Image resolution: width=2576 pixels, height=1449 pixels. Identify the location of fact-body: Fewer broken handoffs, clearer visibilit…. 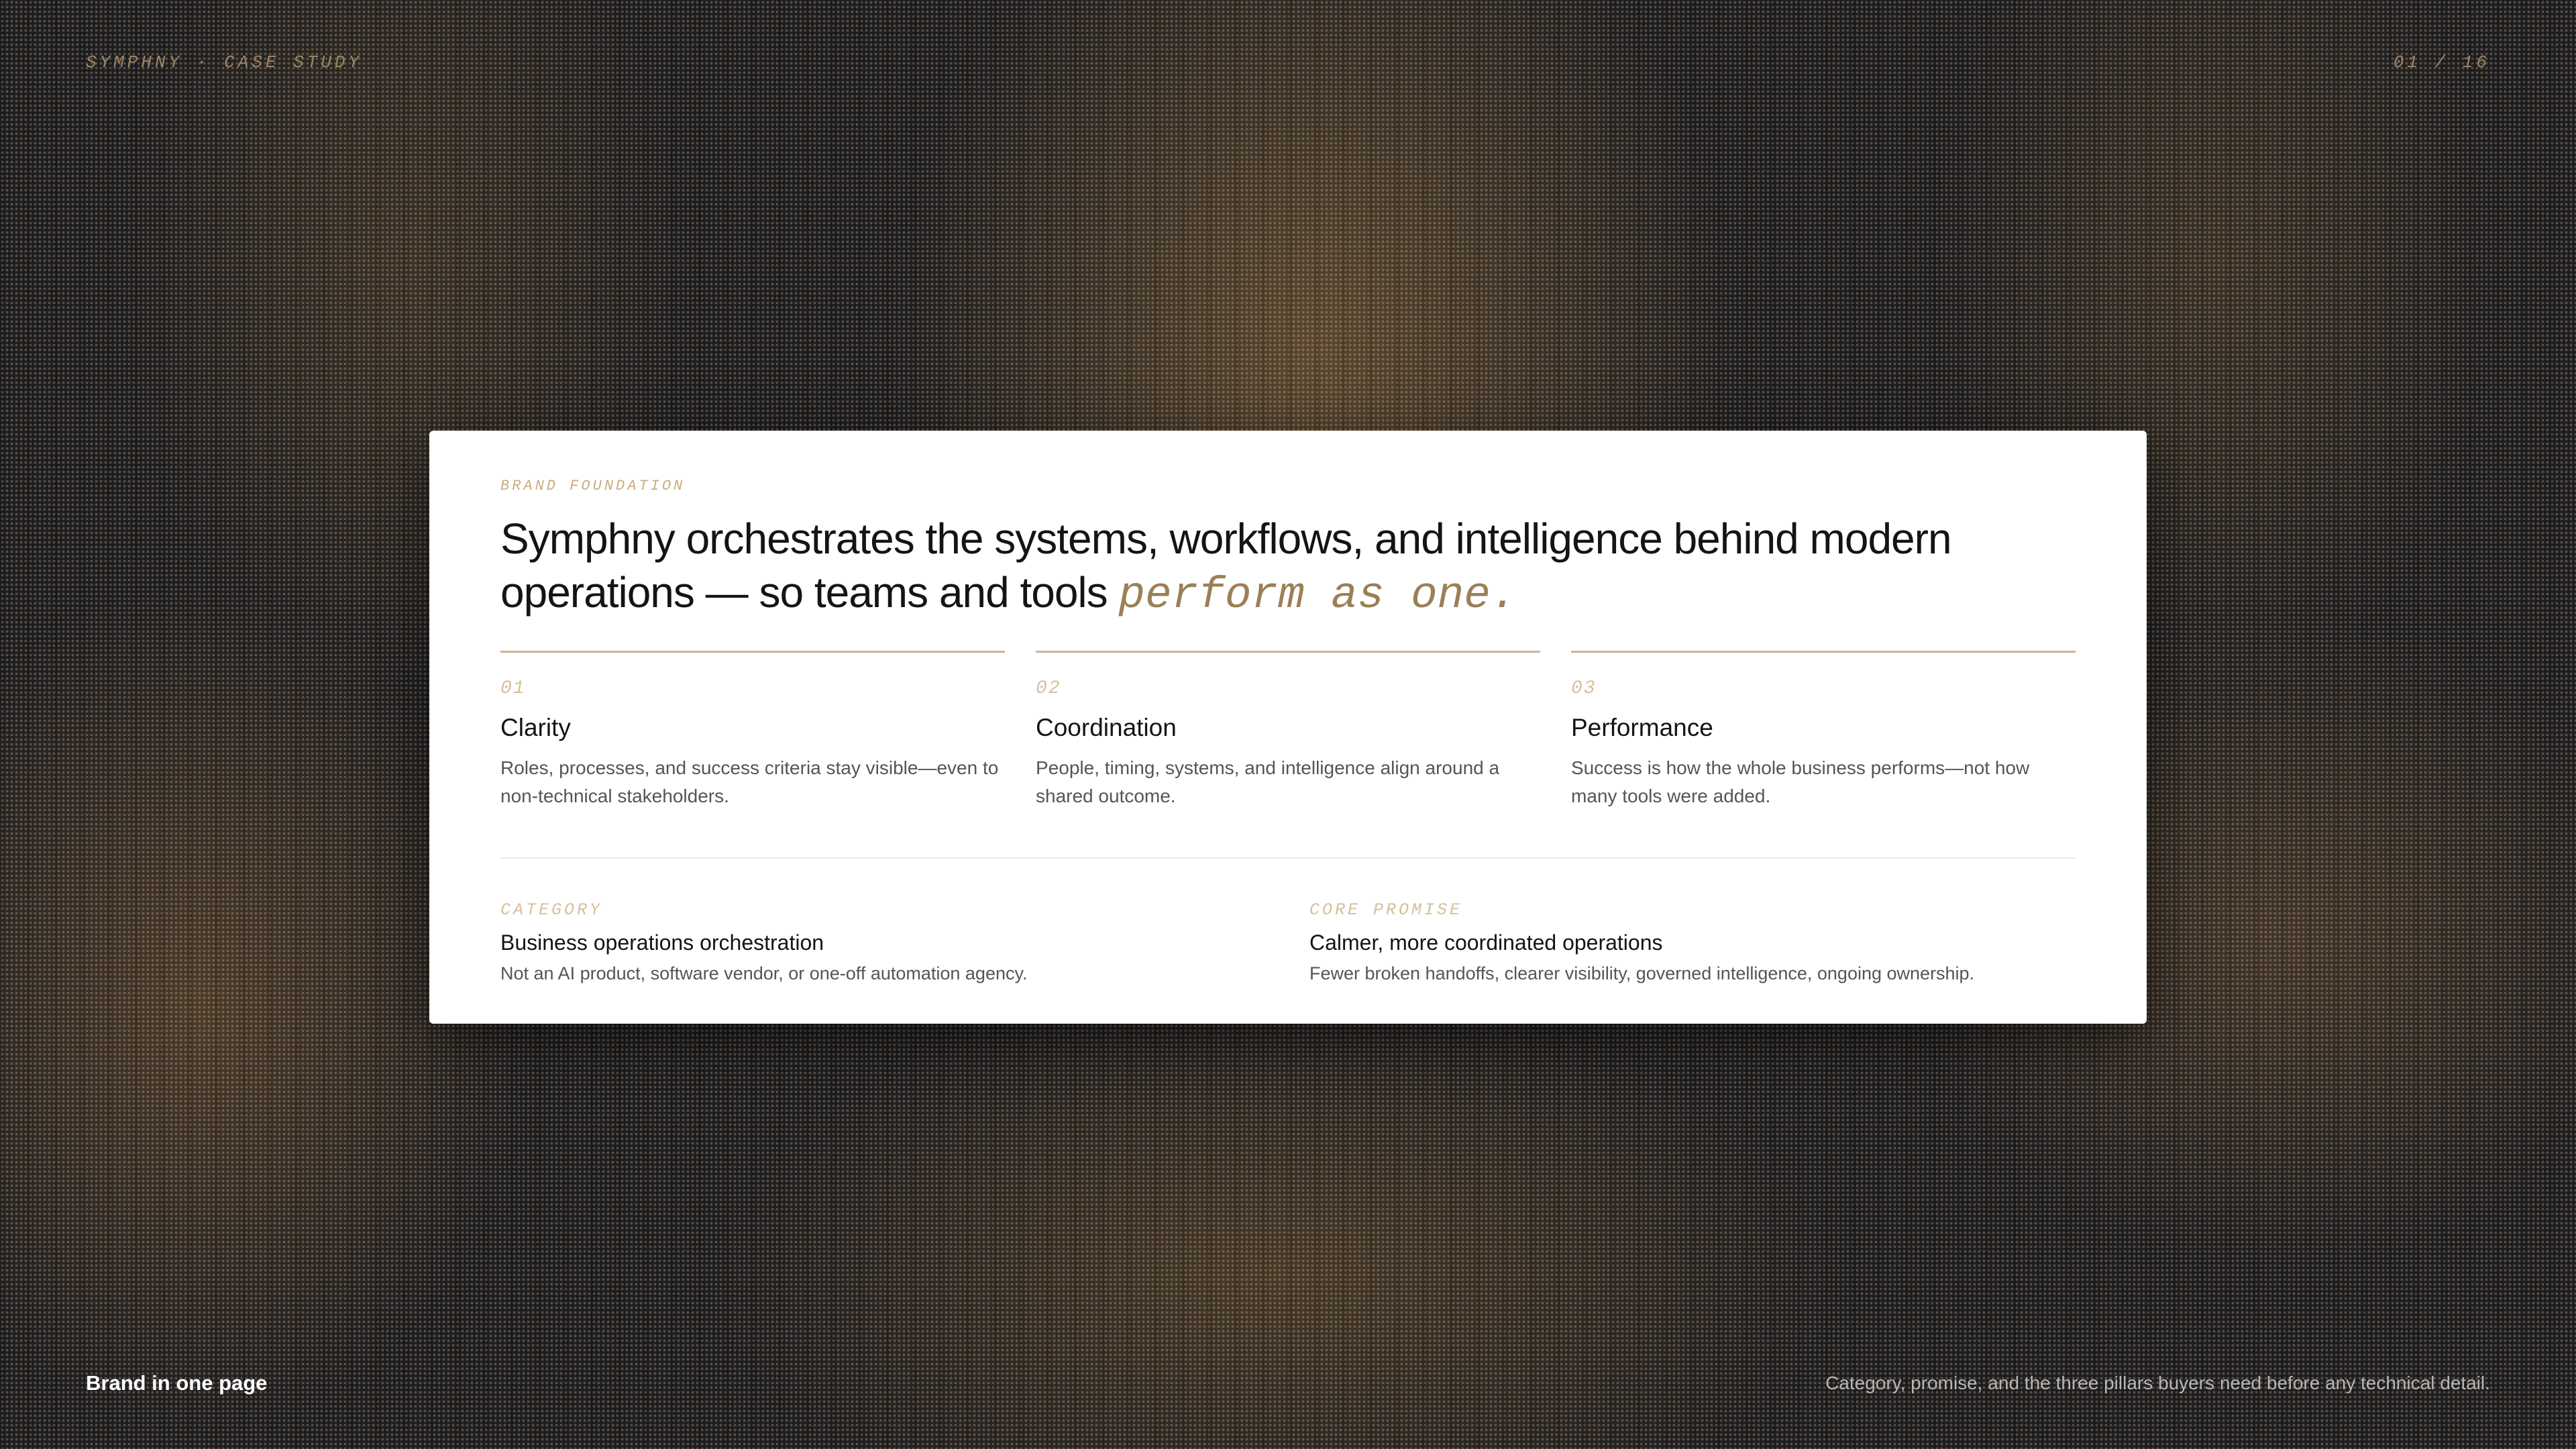
(1642, 973).